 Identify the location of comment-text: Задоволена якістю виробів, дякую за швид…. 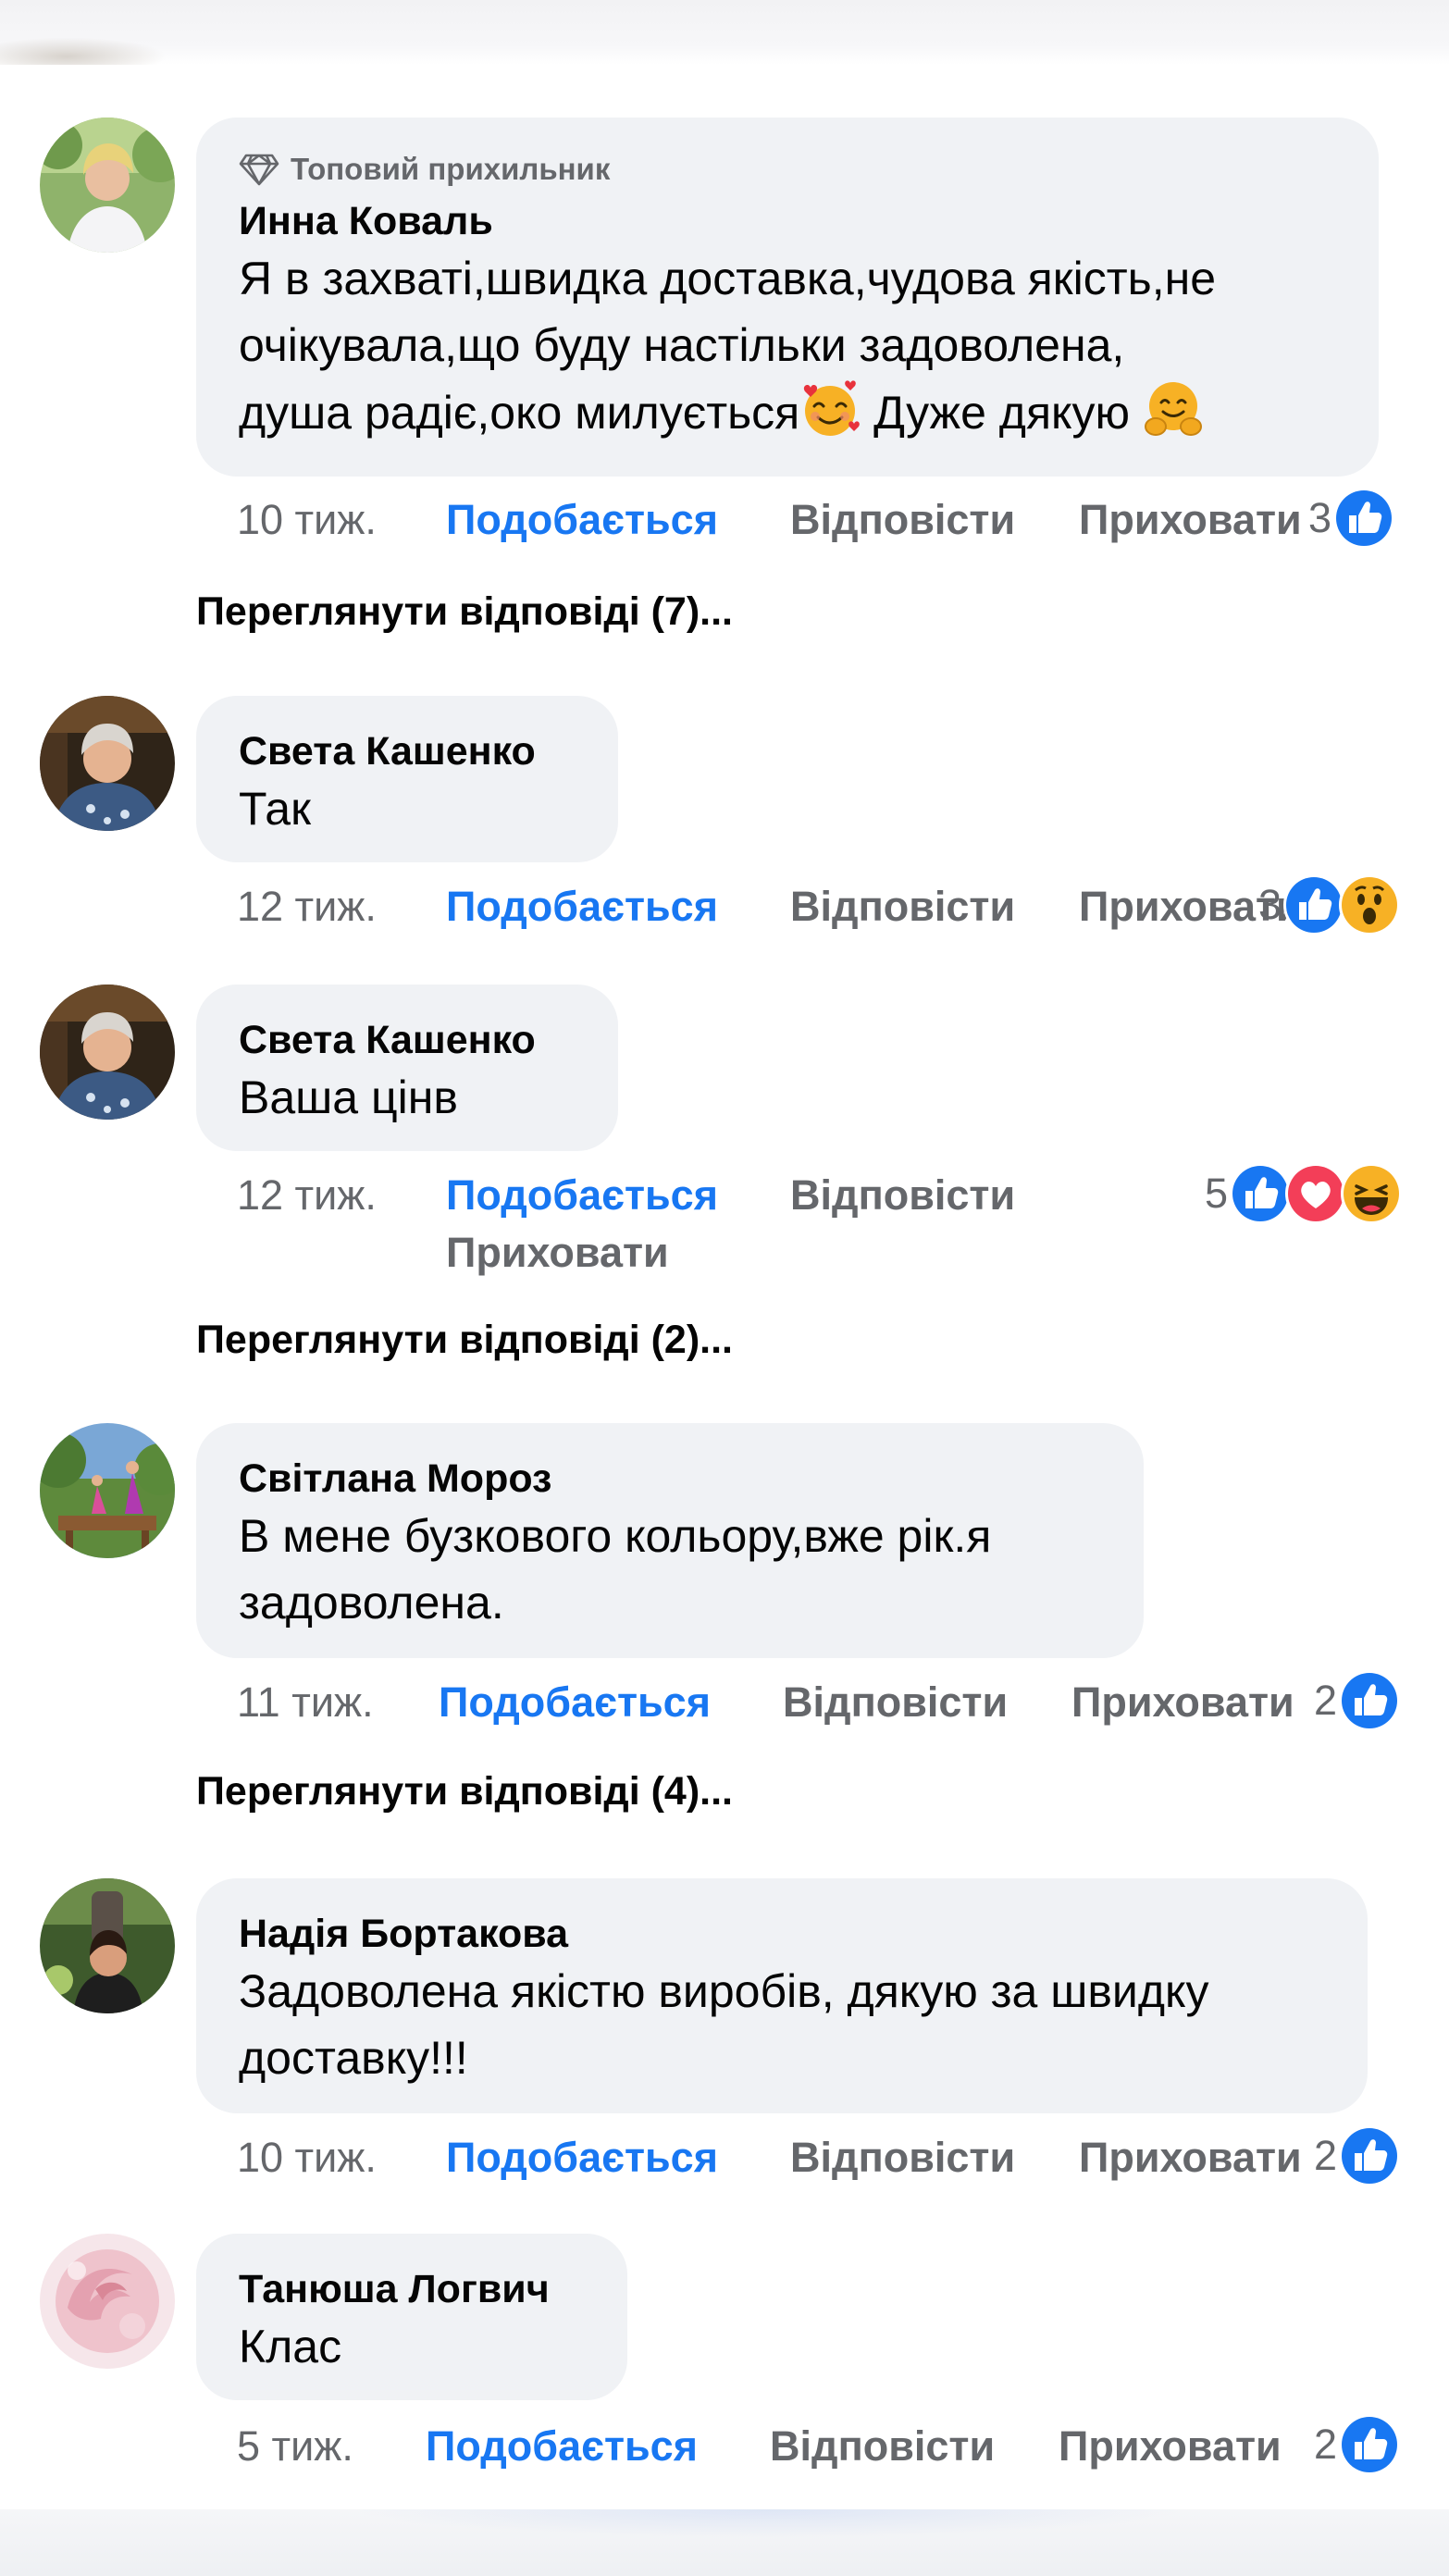
(782, 2024).